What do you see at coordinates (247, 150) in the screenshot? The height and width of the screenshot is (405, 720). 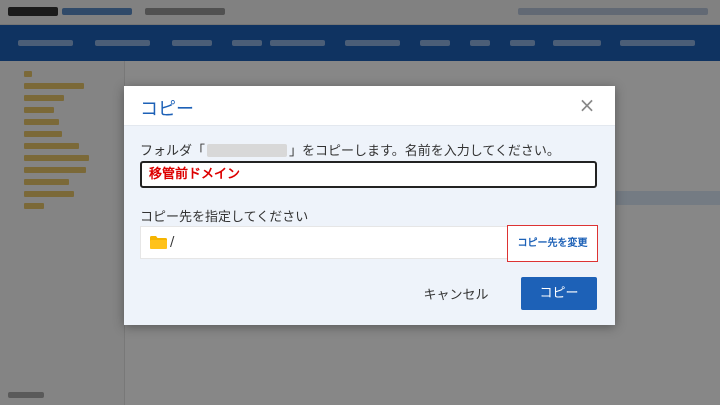 I see `redacted-folder-name` at bounding box center [247, 150].